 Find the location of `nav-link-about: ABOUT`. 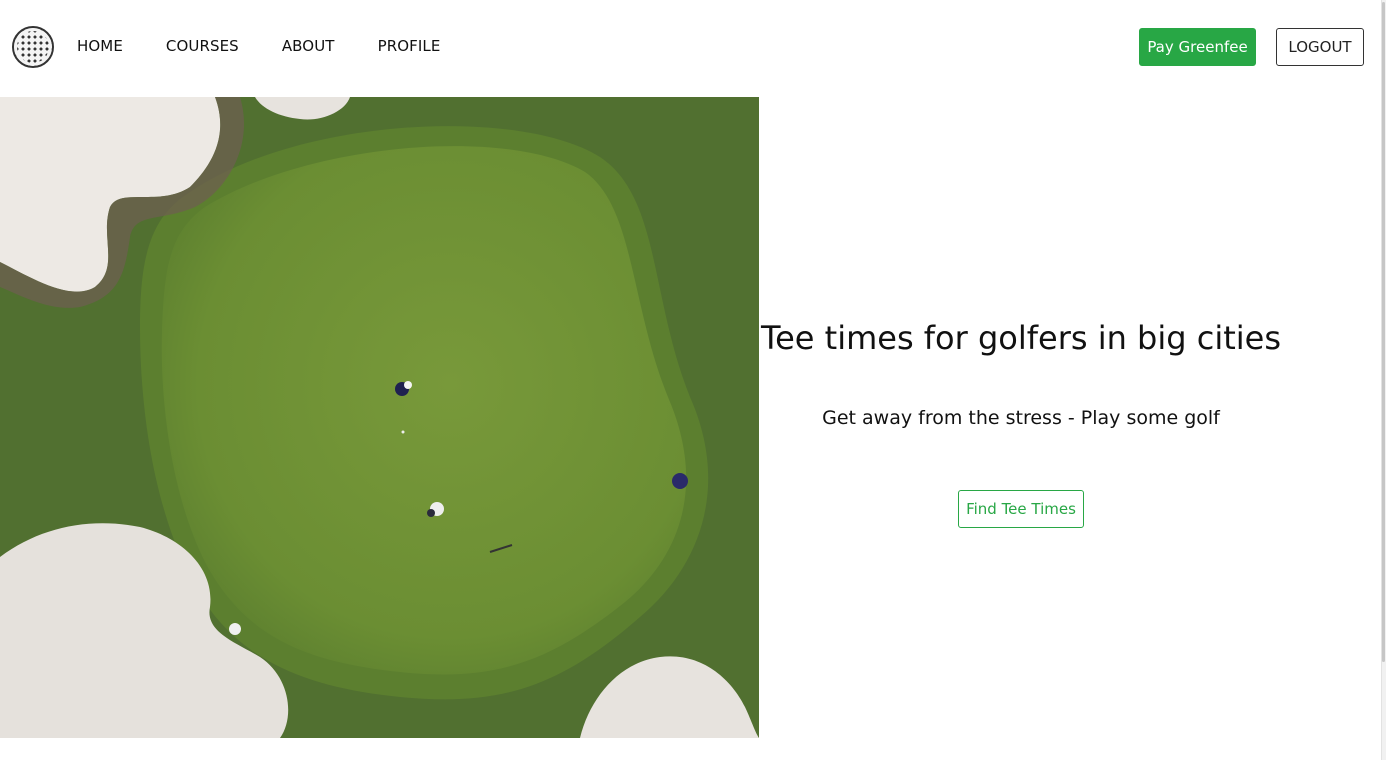

nav-link-about: ABOUT is located at coordinates (308, 46).